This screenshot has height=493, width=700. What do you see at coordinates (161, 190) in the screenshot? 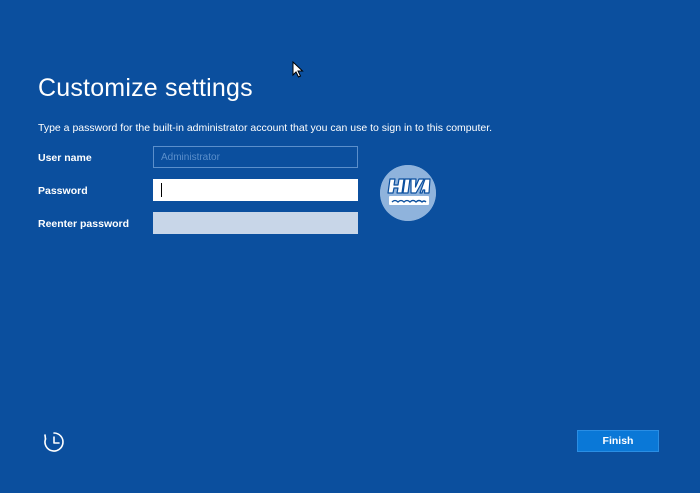
I see `text-cursor` at bounding box center [161, 190].